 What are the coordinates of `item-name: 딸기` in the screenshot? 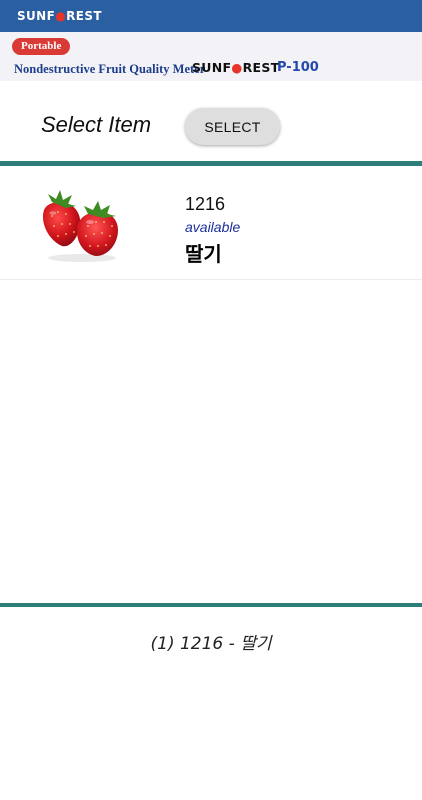 It's located at (203, 254).